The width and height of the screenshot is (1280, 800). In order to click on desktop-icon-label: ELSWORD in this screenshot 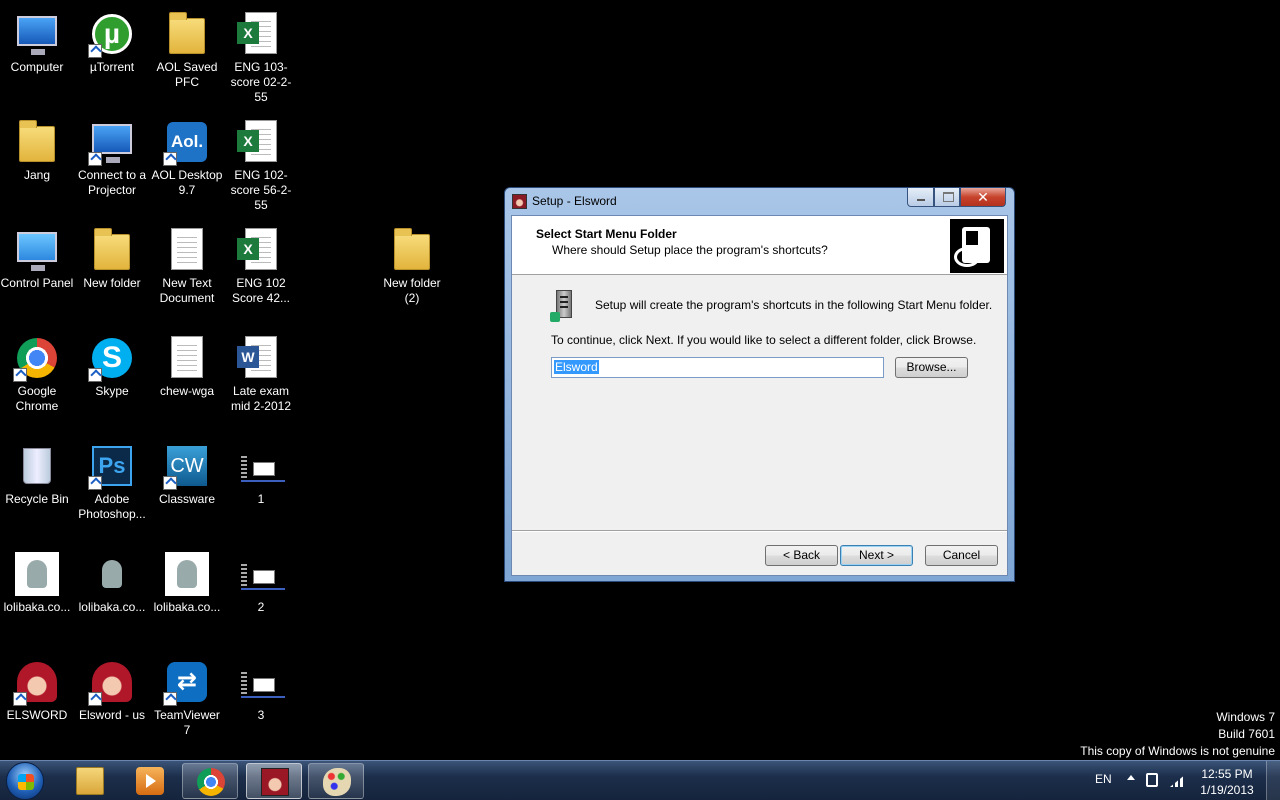, I will do `click(37, 715)`.